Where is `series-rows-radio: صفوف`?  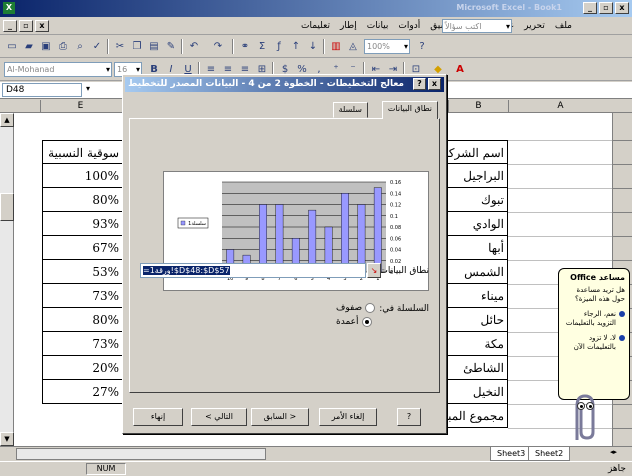
series-rows-radio: صفوف is located at coordinates (356, 308).